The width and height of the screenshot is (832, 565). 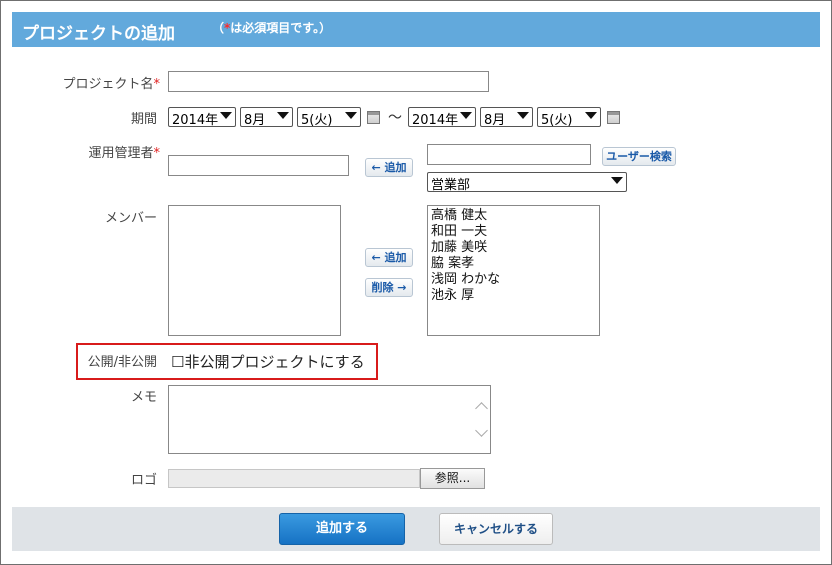 What do you see at coordinates (481, 430) in the screenshot?
I see `scroll-down-icon` at bounding box center [481, 430].